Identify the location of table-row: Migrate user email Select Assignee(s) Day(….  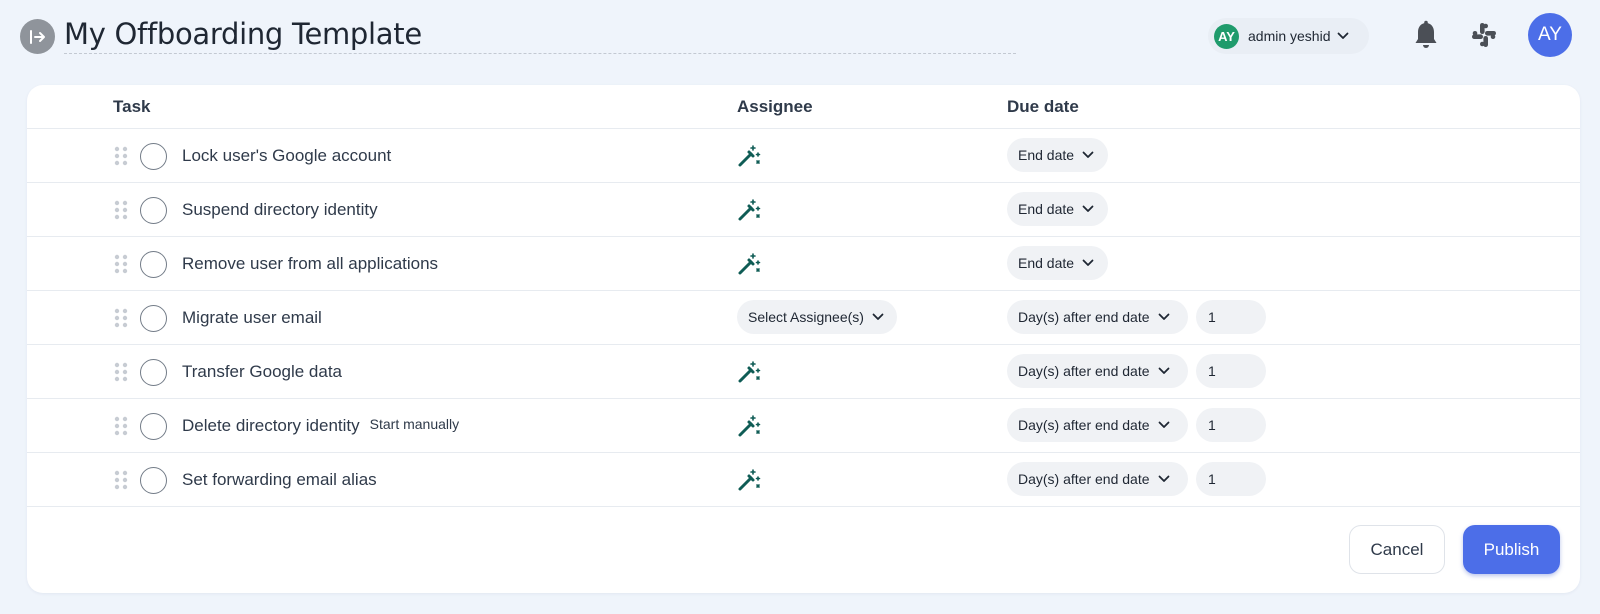
(803, 318).